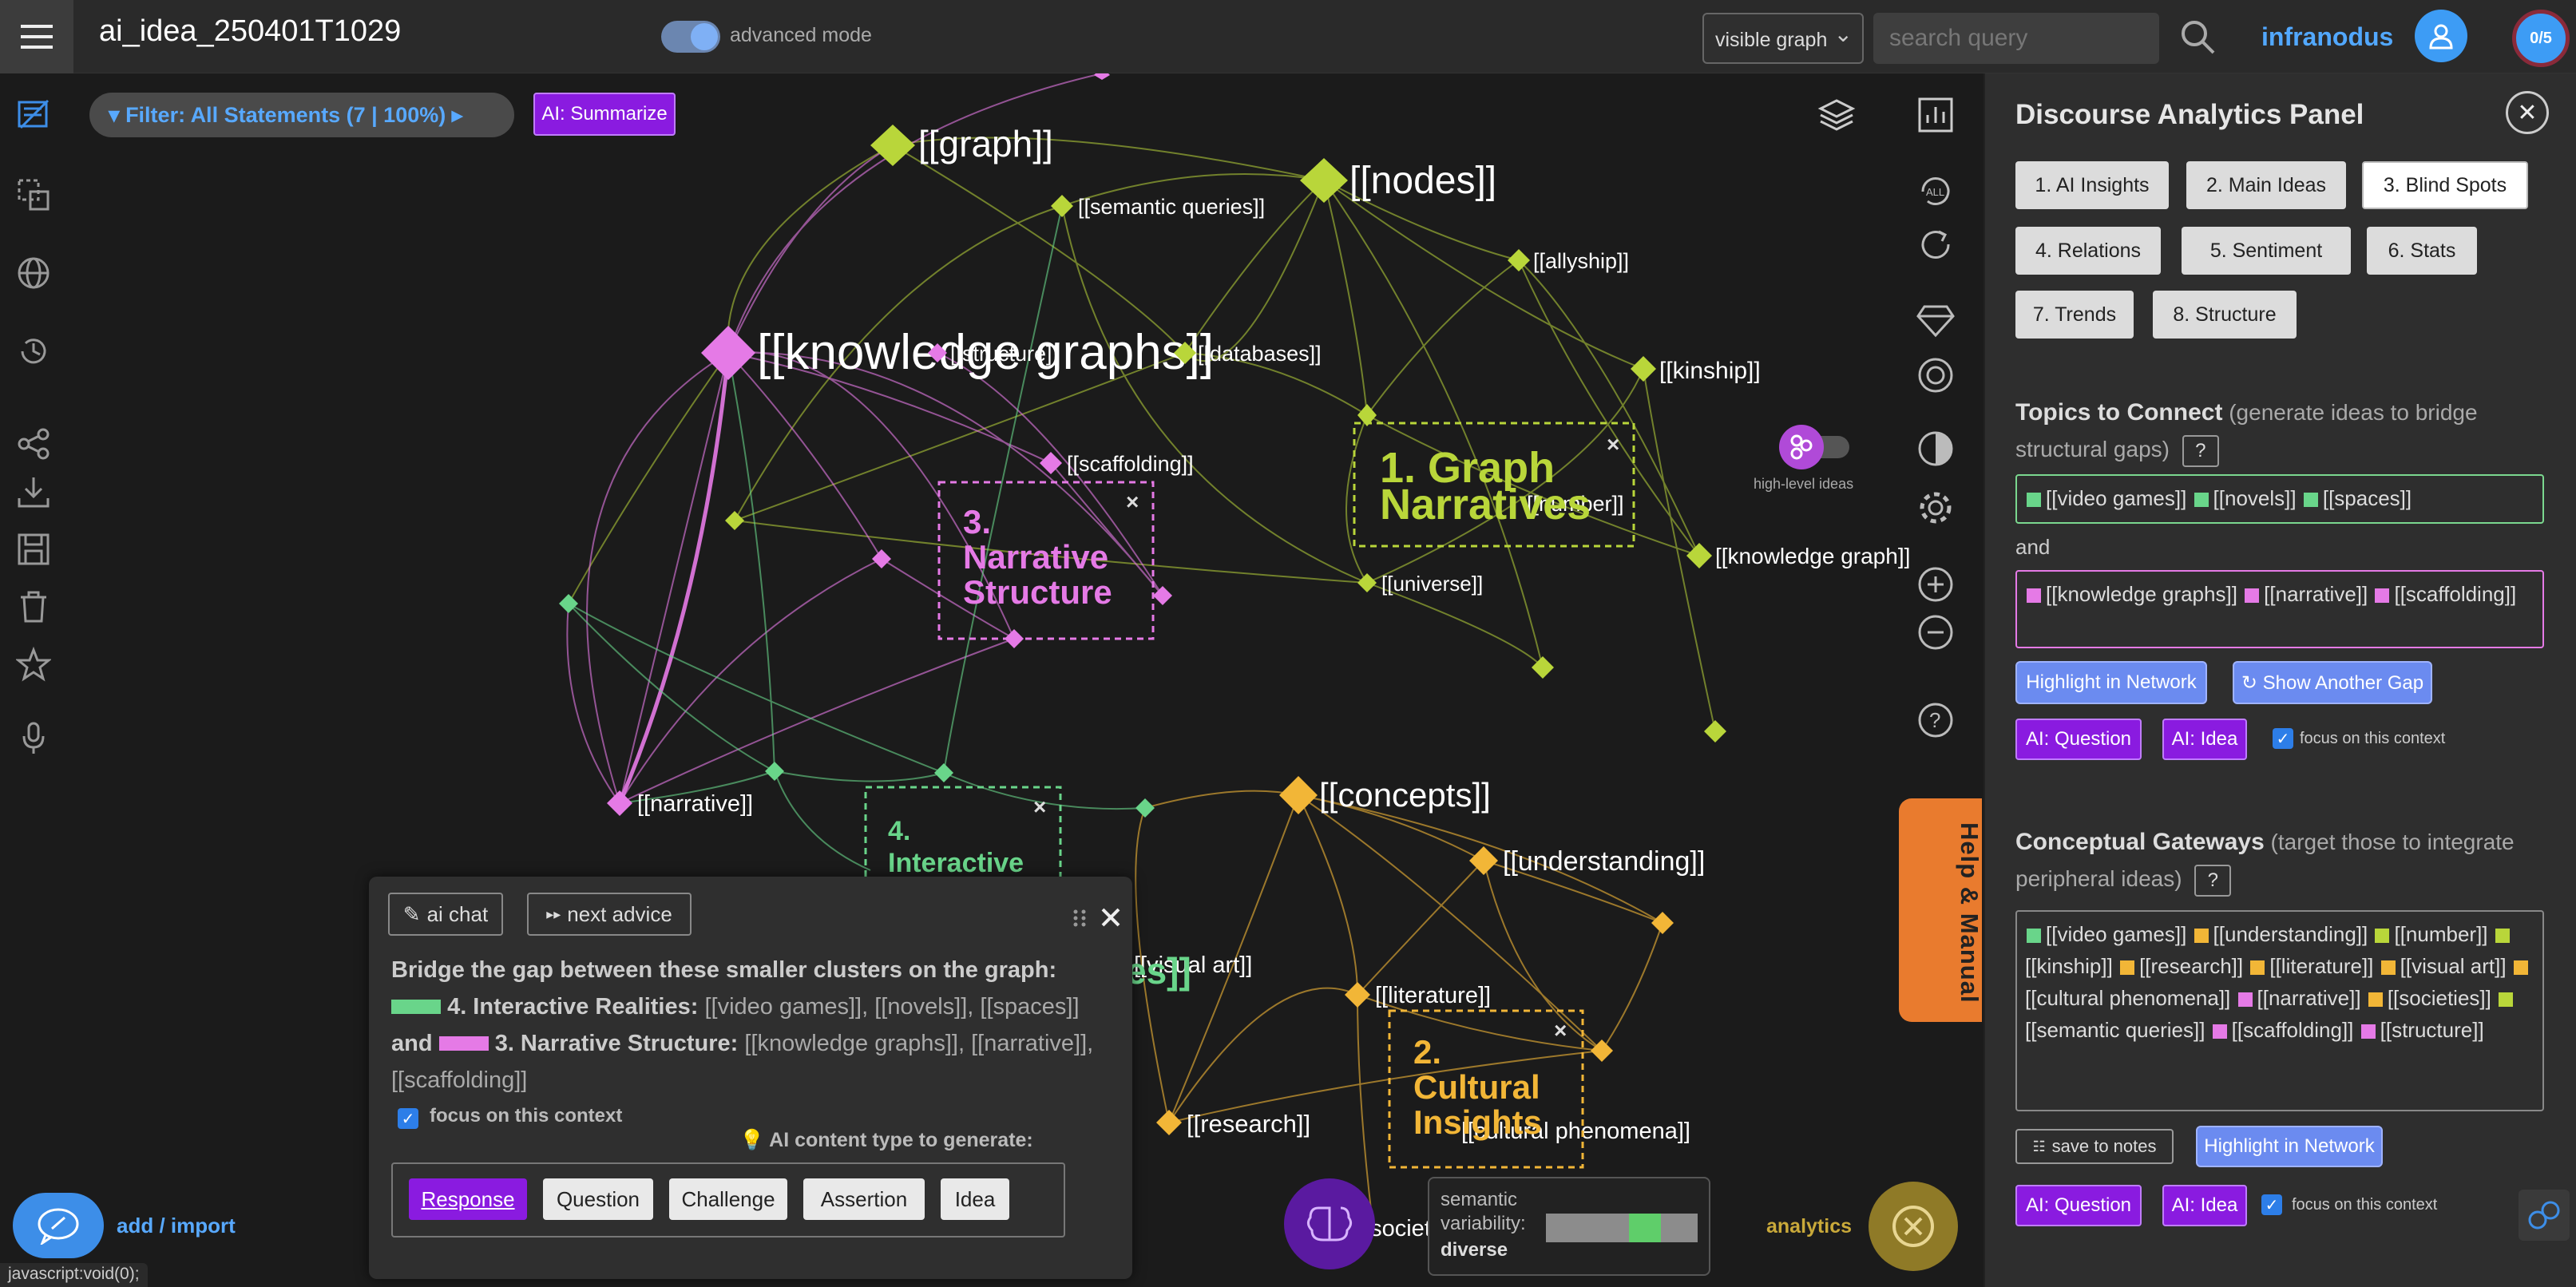  I want to click on type-challenge-button: Challenge, so click(728, 1199).